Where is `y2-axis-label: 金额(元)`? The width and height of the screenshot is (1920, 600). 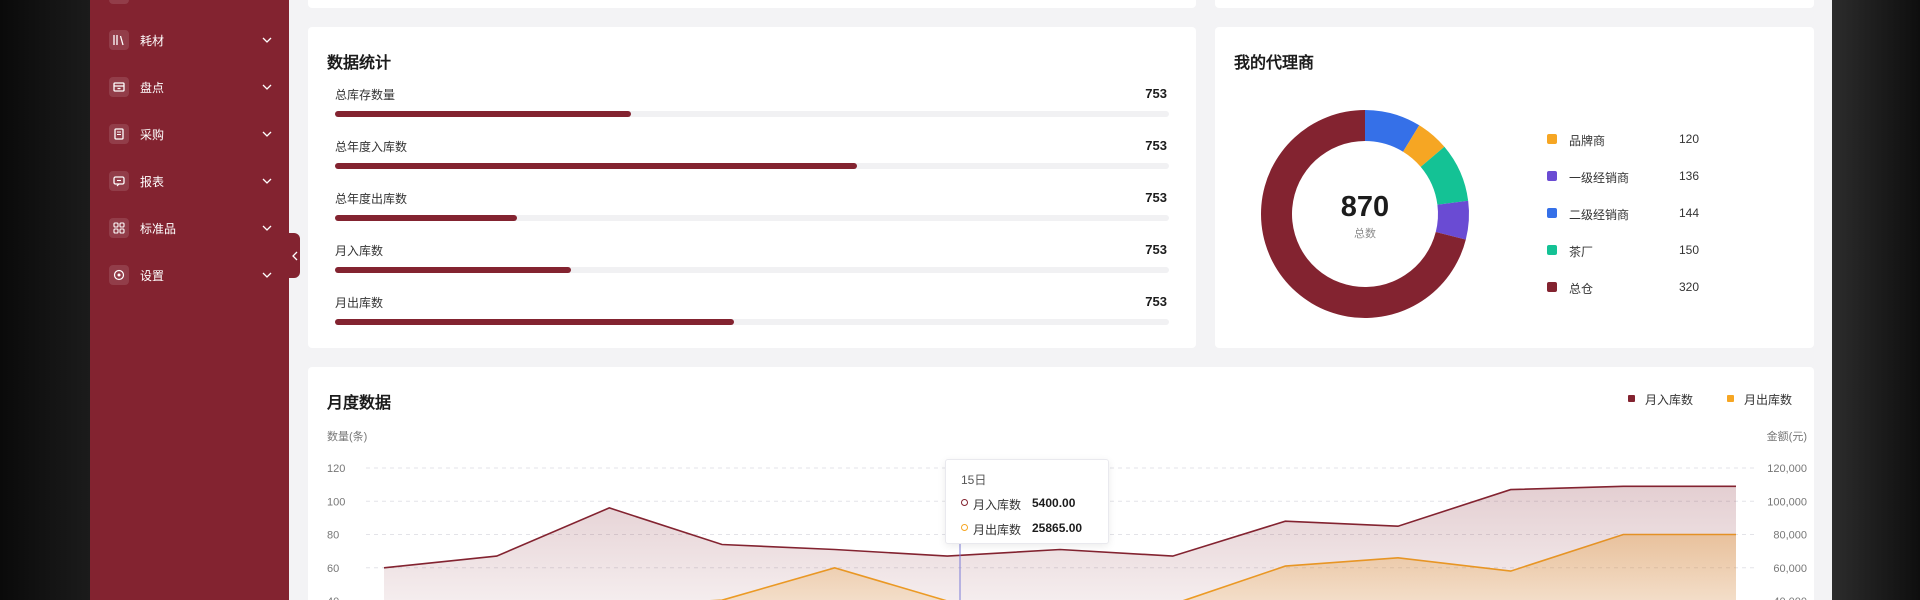
y2-axis-label: 金额(元) is located at coordinates (1787, 436).